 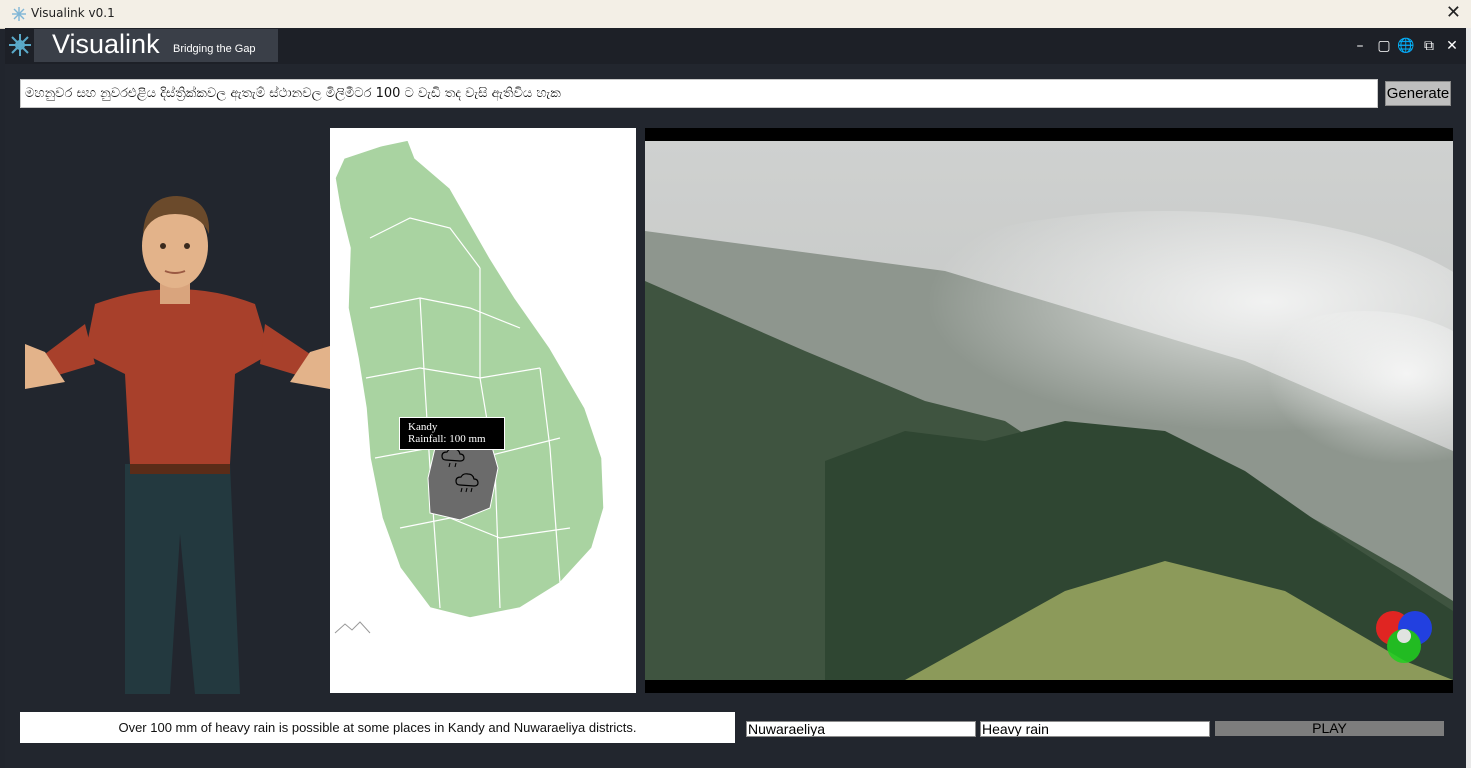 What do you see at coordinates (1453, 13) in the screenshot?
I see `window-close-button: ✕` at bounding box center [1453, 13].